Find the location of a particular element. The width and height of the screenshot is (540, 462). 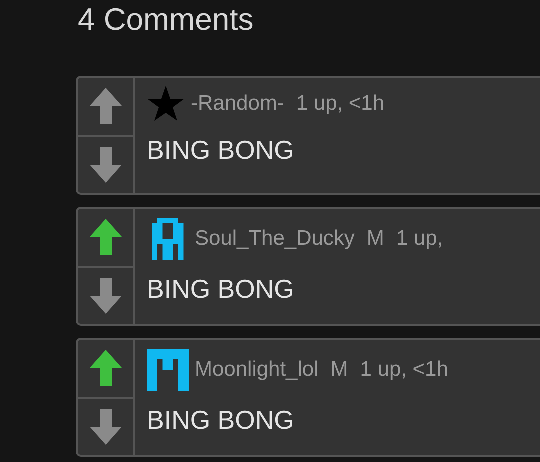

comment-meta: 1 up, is located at coordinates (420, 239).